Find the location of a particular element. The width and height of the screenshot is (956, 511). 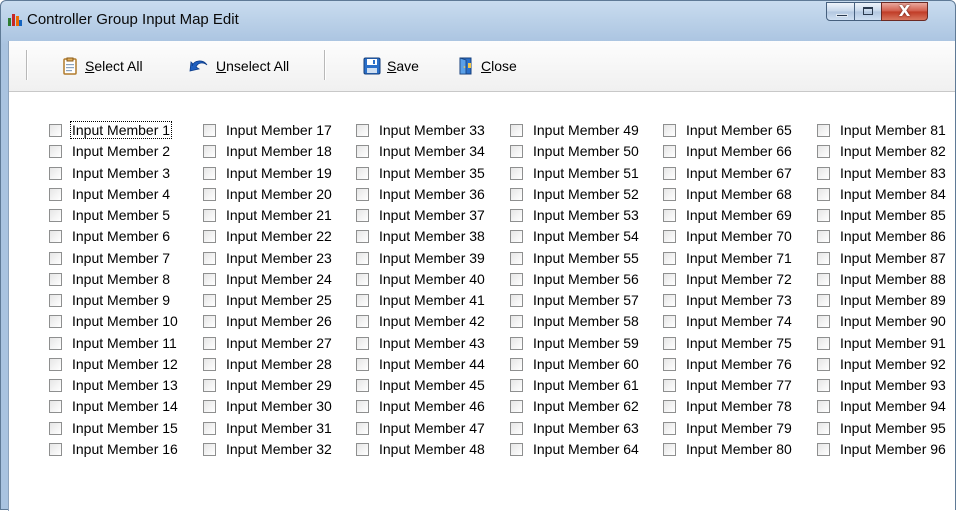

member-checkbox-label: Input Member 13 is located at coordinates (125, 385).